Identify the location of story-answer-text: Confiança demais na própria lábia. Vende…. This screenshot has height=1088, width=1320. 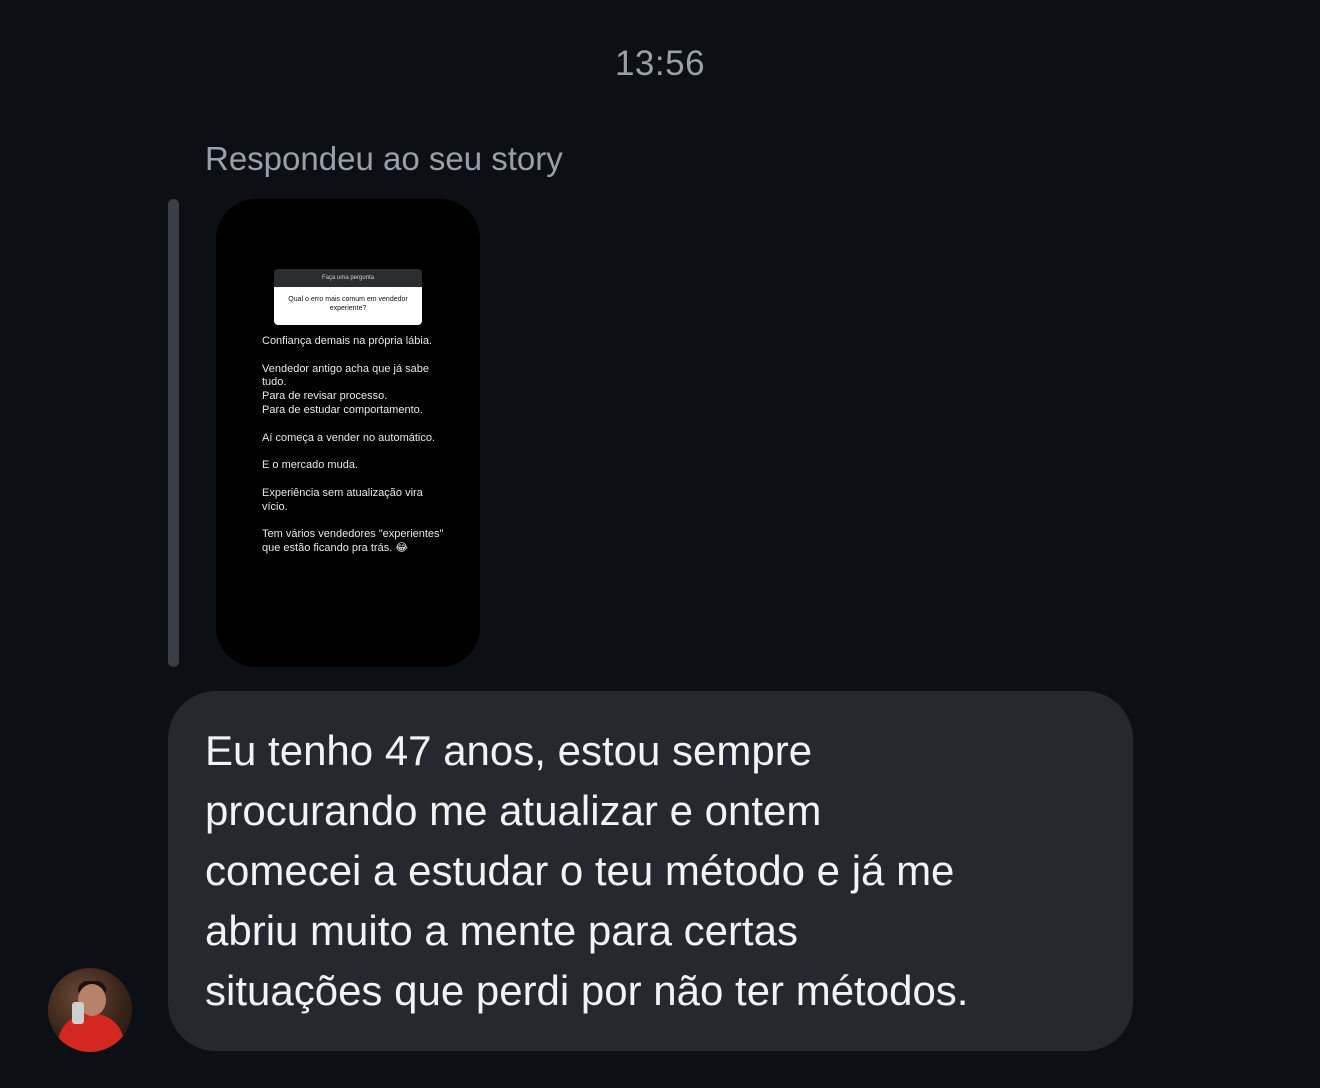
(353, 444).